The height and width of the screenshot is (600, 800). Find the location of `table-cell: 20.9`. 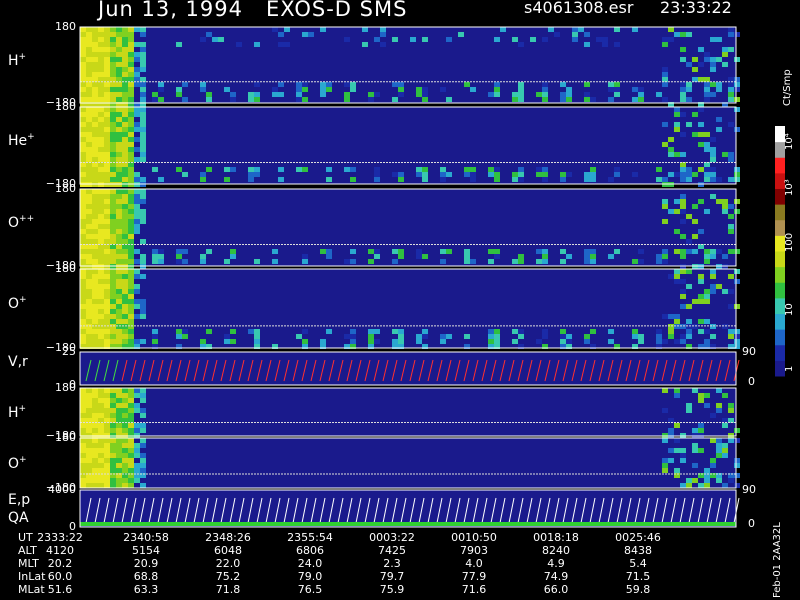

table-cell: 20.9 is located at coordinates (146, 563).